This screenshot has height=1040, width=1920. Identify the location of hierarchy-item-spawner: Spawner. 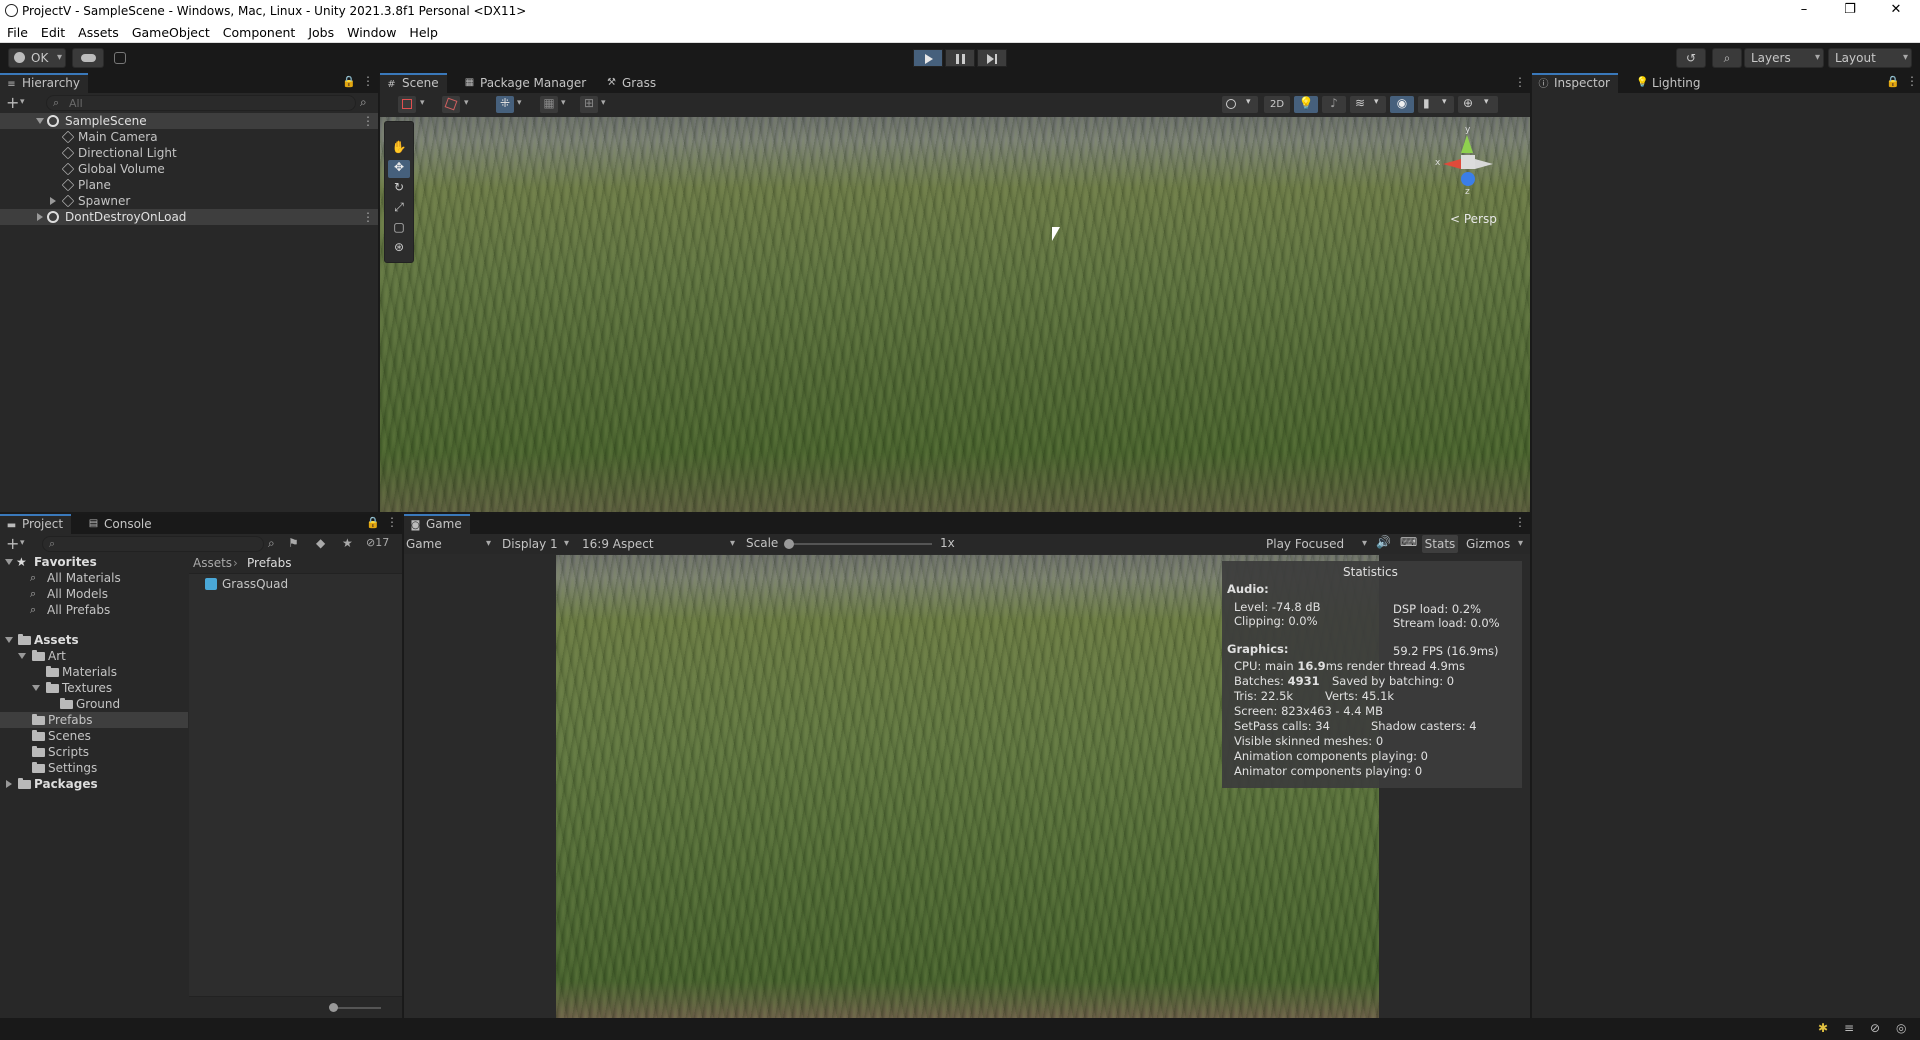
(189, 201).